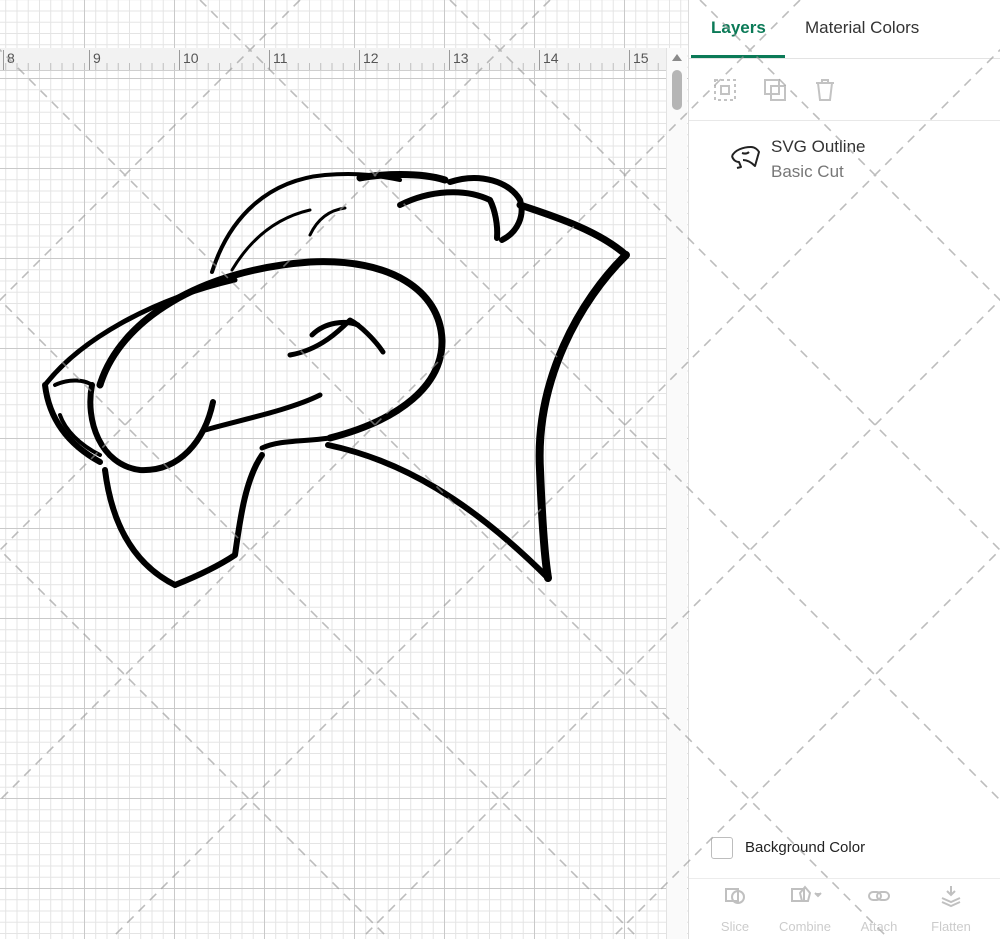 The height and width of the screenshot is (940, 1000). What do you see at coordinates (879, 896) in the screenshot?
I see `attach-icon` at bounding box center [879, 896].